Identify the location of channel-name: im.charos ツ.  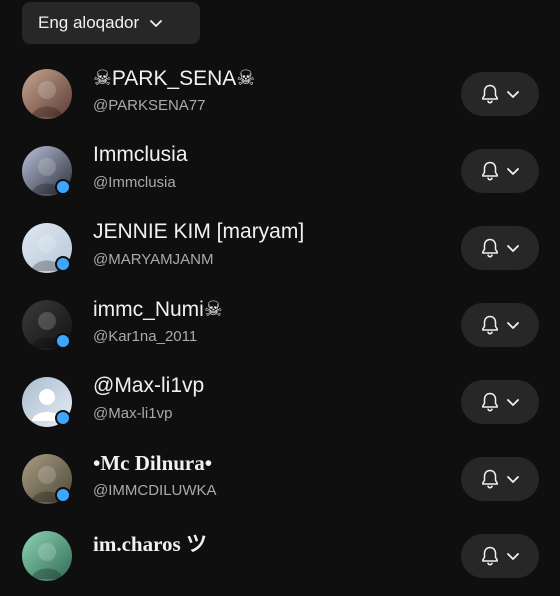
(150, 543).